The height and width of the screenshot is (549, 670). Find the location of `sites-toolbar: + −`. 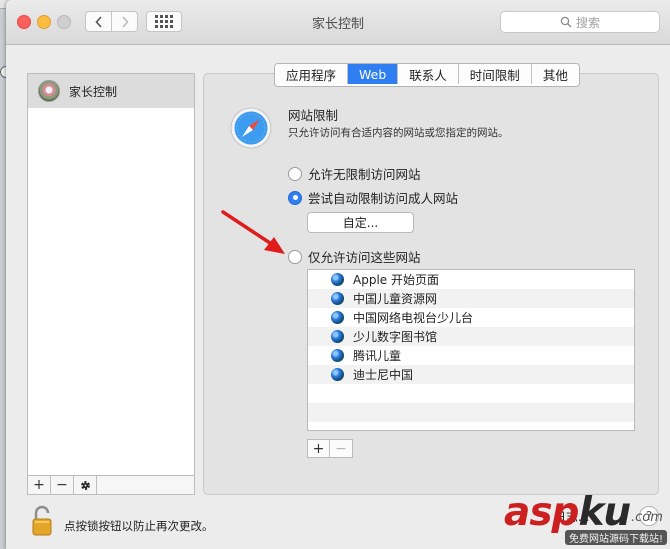

sites-toolbar: + − is located at coordinates (330, 448).